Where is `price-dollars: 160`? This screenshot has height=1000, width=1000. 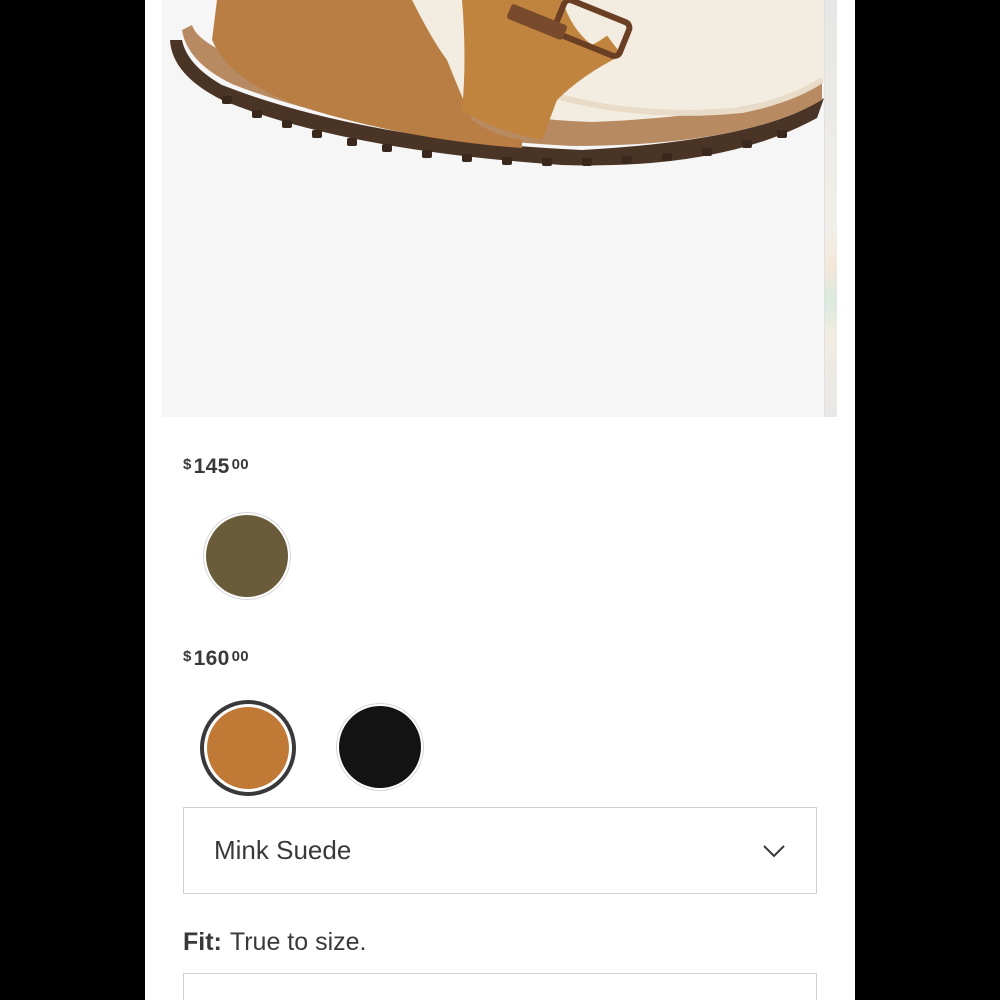
price-dollars: 160 is located at coordinates (211, 658).